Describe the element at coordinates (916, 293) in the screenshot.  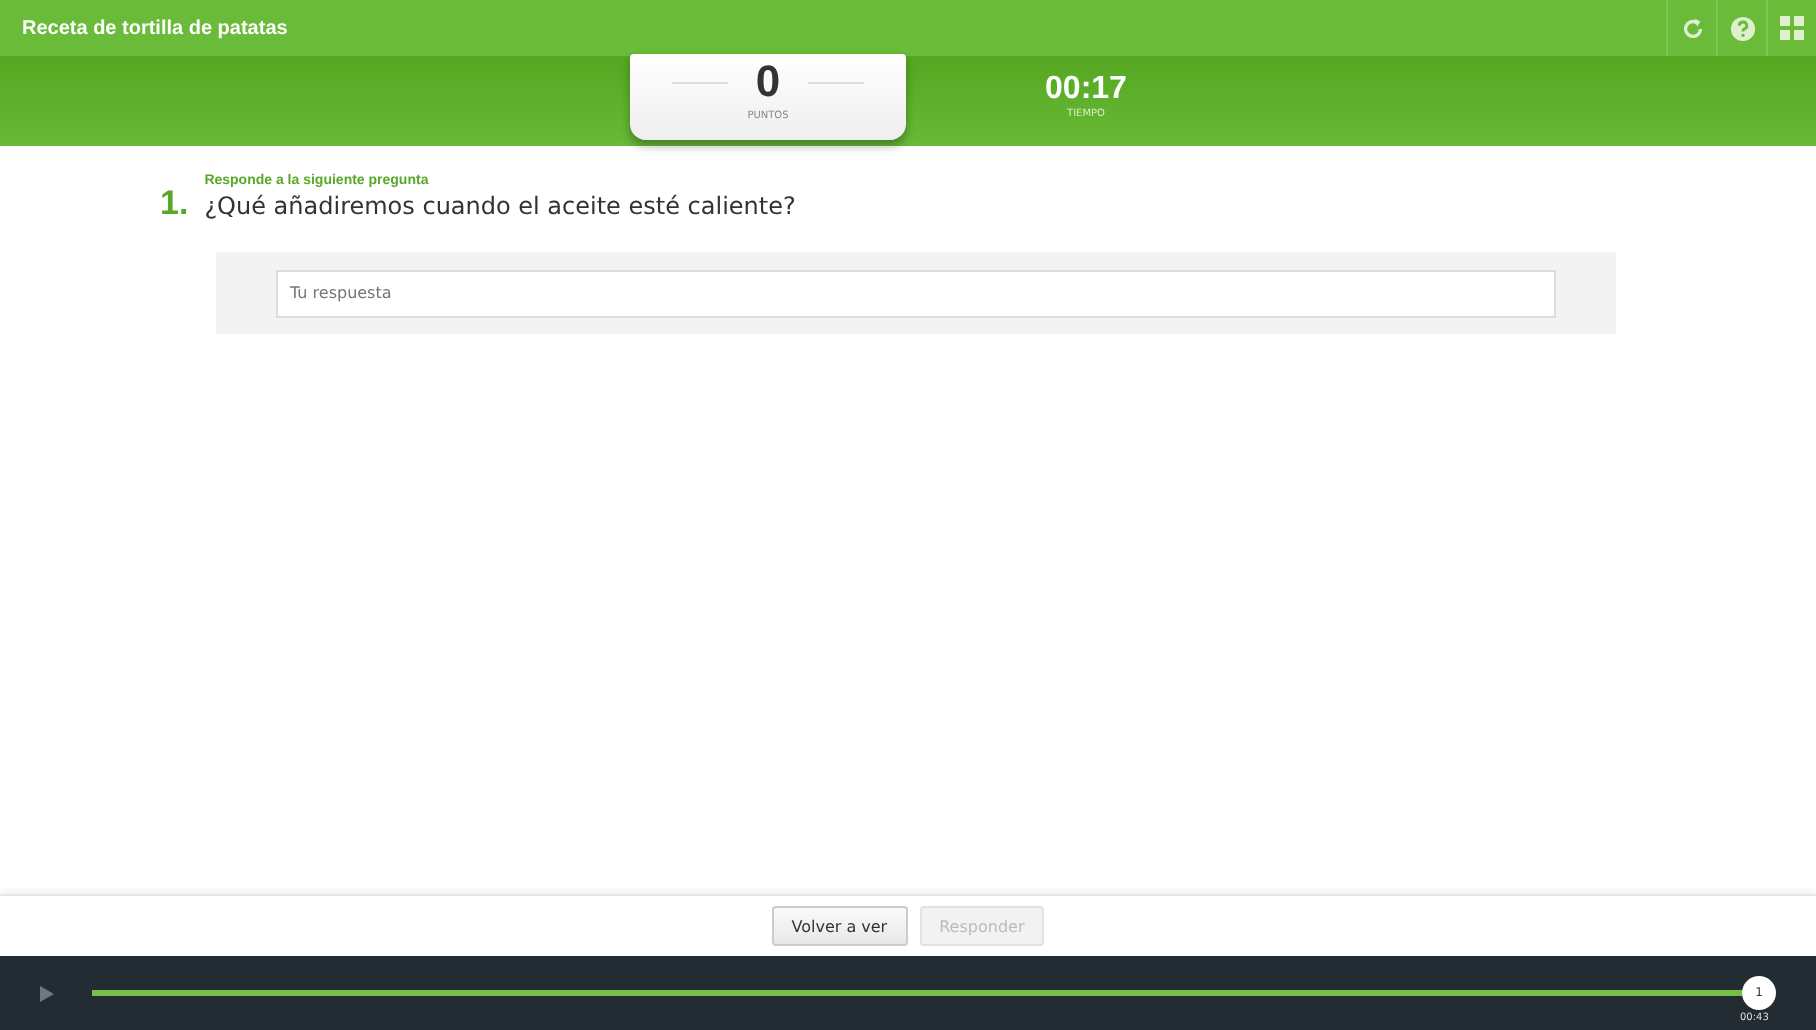
I see `answer-field: Tu respuesta` at that location.